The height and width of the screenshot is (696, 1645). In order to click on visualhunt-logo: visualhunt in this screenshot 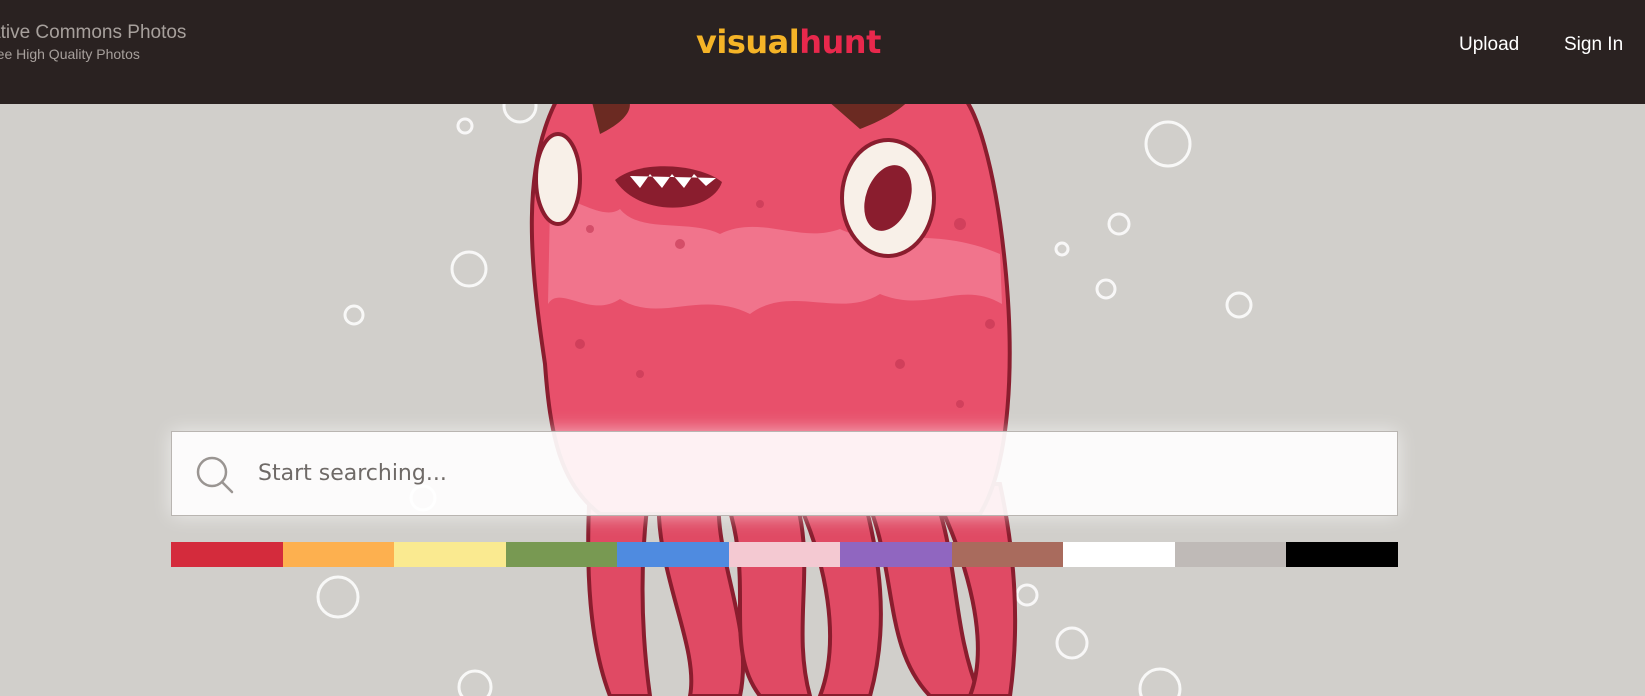, I will do `click(788, 42)`.